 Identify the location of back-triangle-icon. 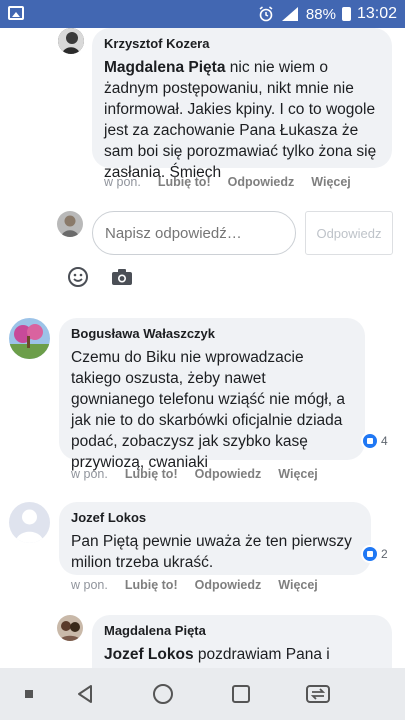
(85, 694).